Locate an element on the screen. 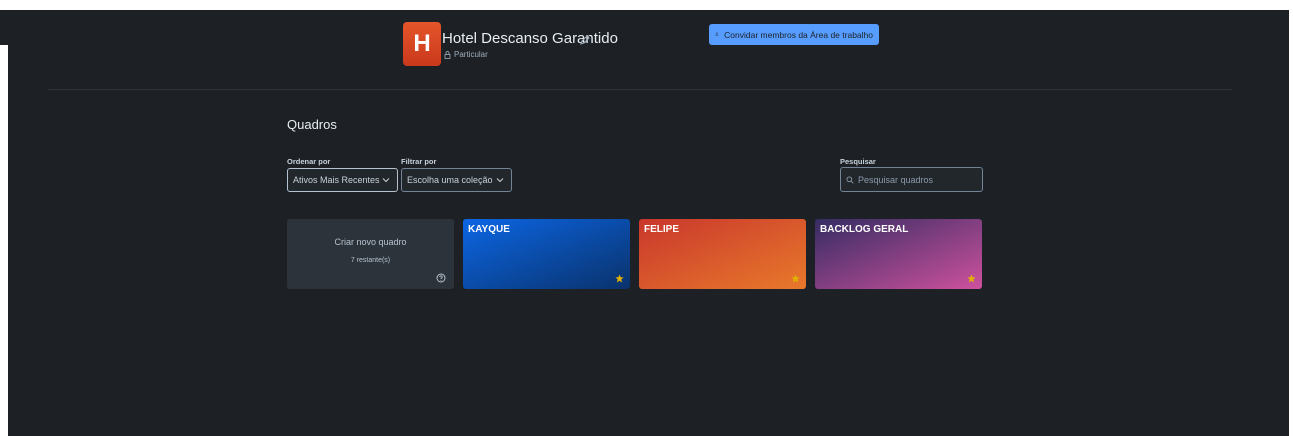 The height and width of the screenshot is (436, 1293). workspace-logo: H is located at coordinates (422, 44).